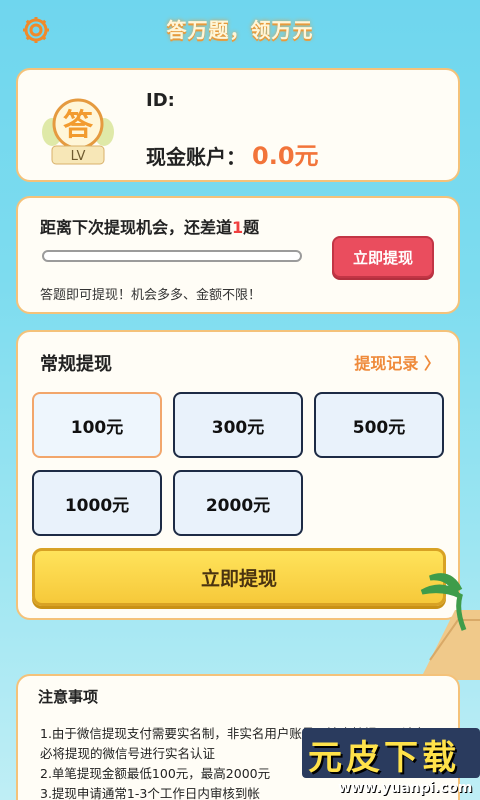 The width and height of the screenshot is (480, 800). I want to click on amount-option-300: 300元, so click(238, 425).